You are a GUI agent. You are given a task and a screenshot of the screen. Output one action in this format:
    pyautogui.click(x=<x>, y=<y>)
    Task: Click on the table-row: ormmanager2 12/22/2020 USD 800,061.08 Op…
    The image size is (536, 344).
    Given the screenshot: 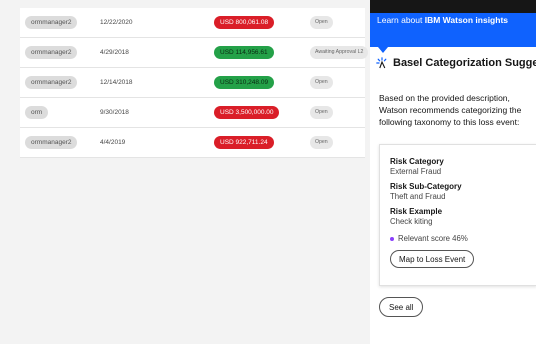 What is the action you would take?
    pyautogui.click(x=192, y=23)
    